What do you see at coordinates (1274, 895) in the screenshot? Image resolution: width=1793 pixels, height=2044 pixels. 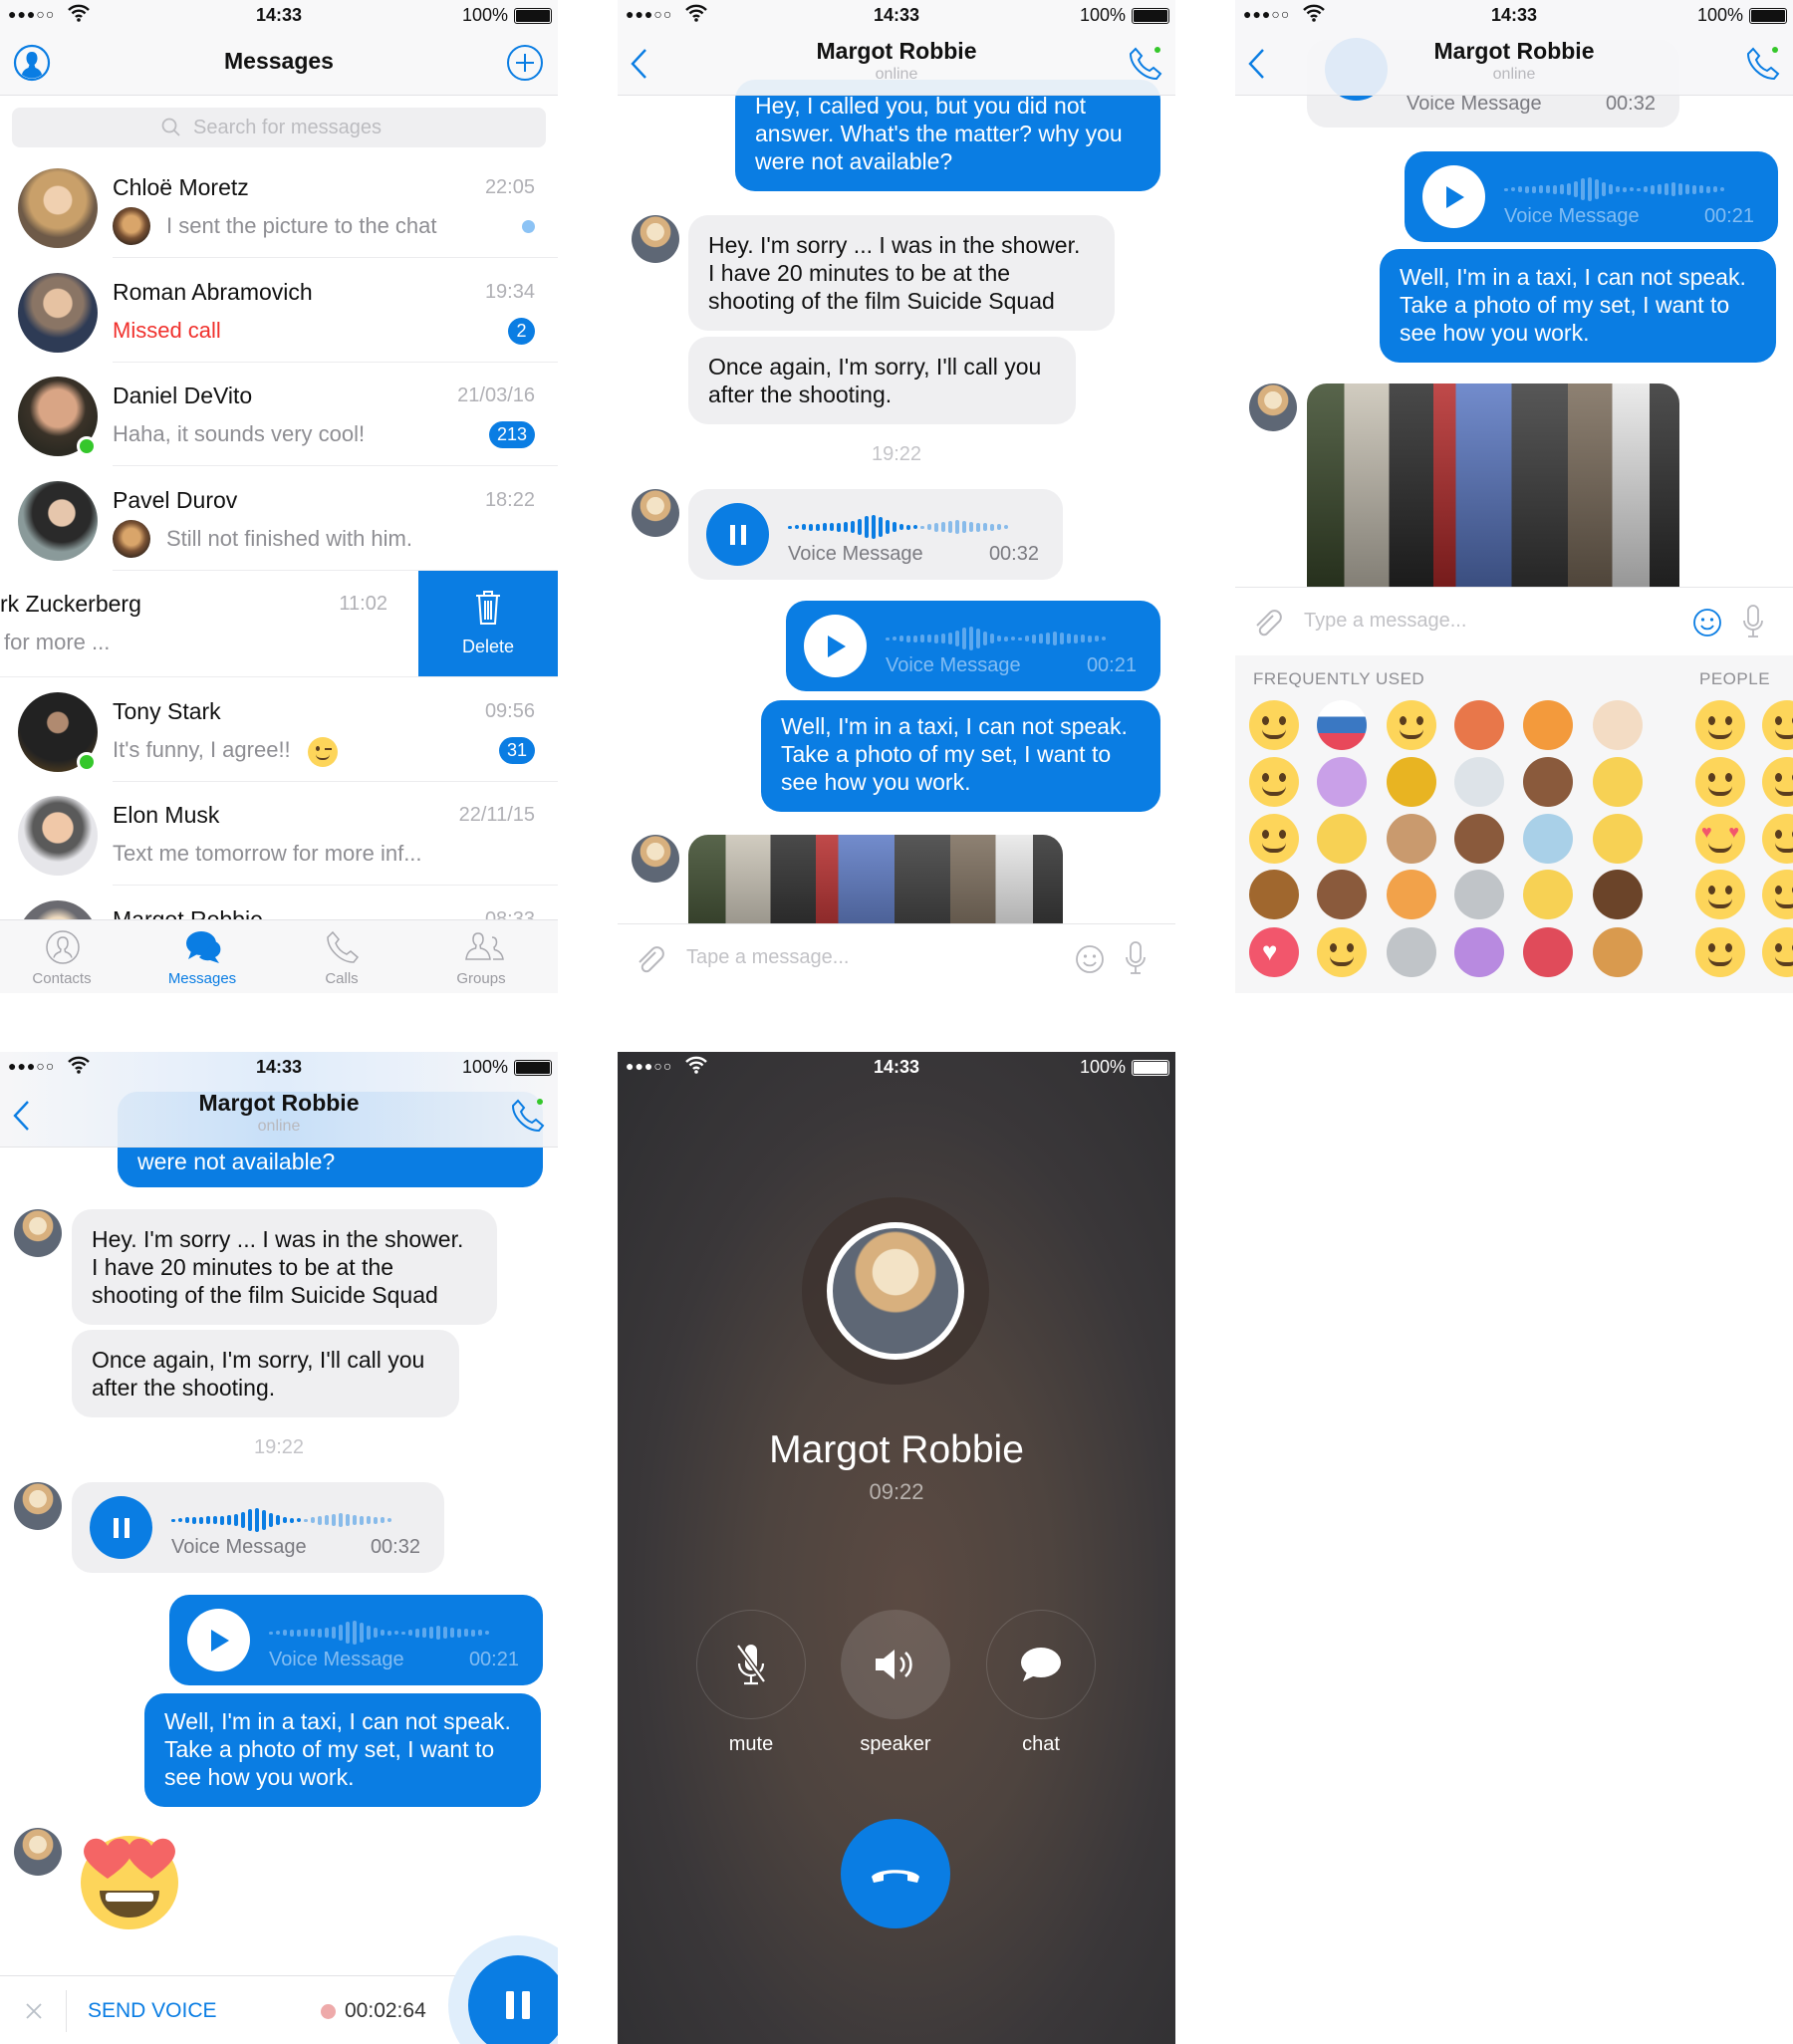 I see `lion-emoji` at bounding box center [1274, 895].